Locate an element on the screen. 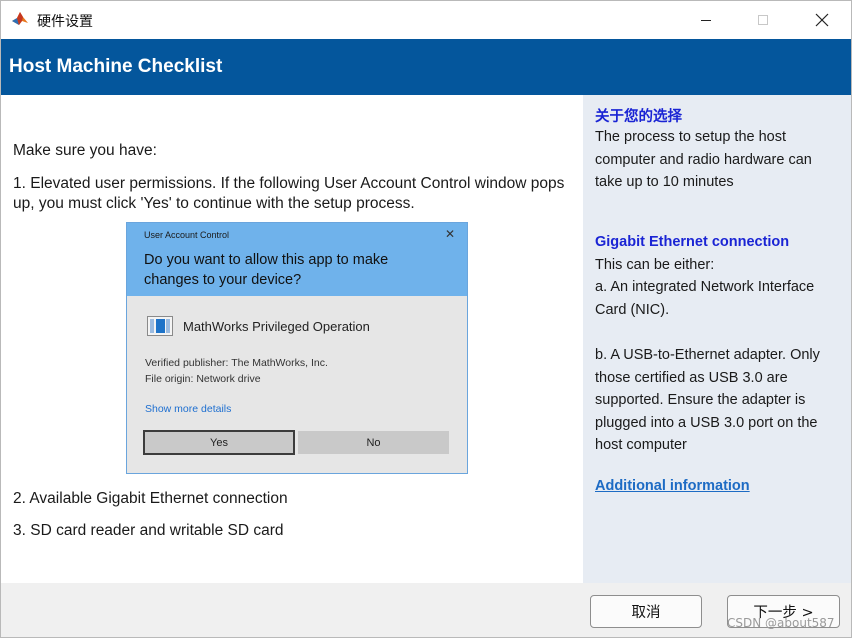 The image size is (852, 638). close-button is located at coordinates (822, 20).